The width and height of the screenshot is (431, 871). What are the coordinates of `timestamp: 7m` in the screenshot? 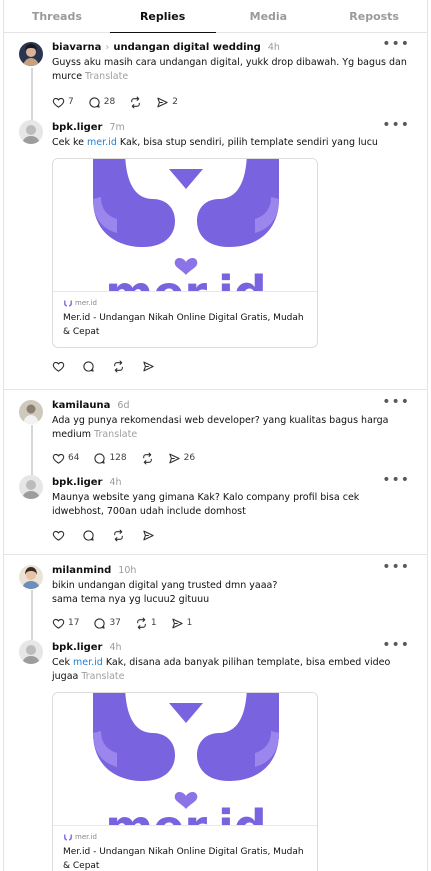 It's located at (117, 127).